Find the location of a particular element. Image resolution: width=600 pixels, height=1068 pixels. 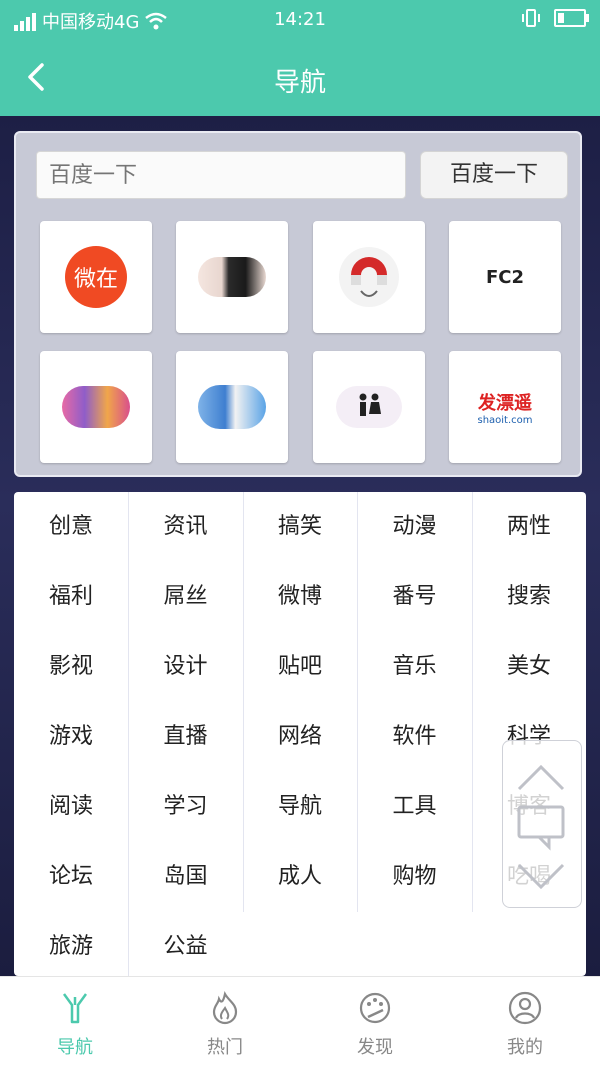

page-title: 导航 is located at coordinates (299, 83).